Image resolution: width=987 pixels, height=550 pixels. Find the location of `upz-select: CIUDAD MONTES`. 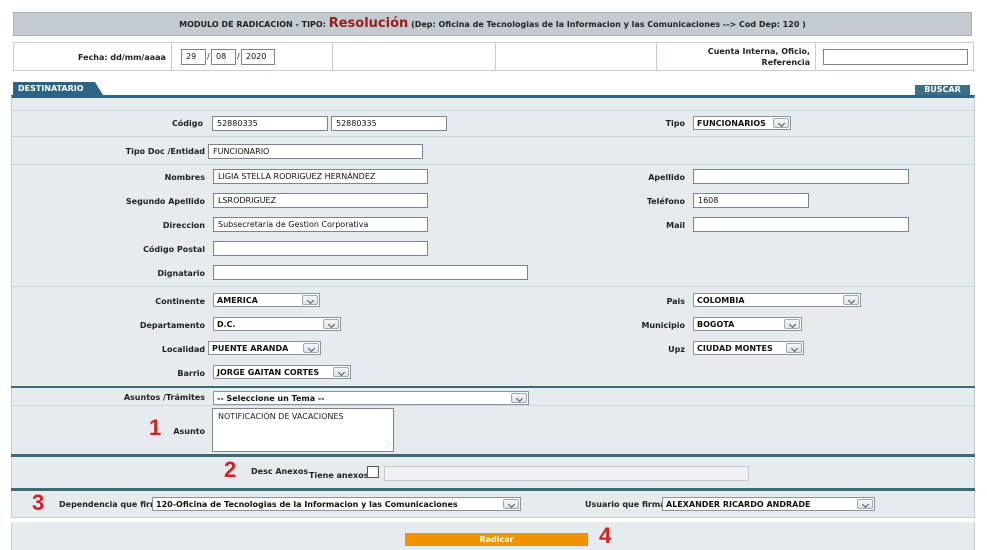

upz-select: CIUDAD MONTES is located at coordinates (748, 348).